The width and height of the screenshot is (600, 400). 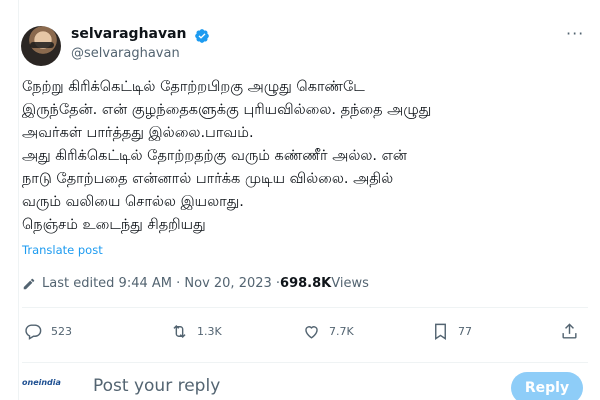 I want to click on avatar-glasses, so click(x=42, y=45).